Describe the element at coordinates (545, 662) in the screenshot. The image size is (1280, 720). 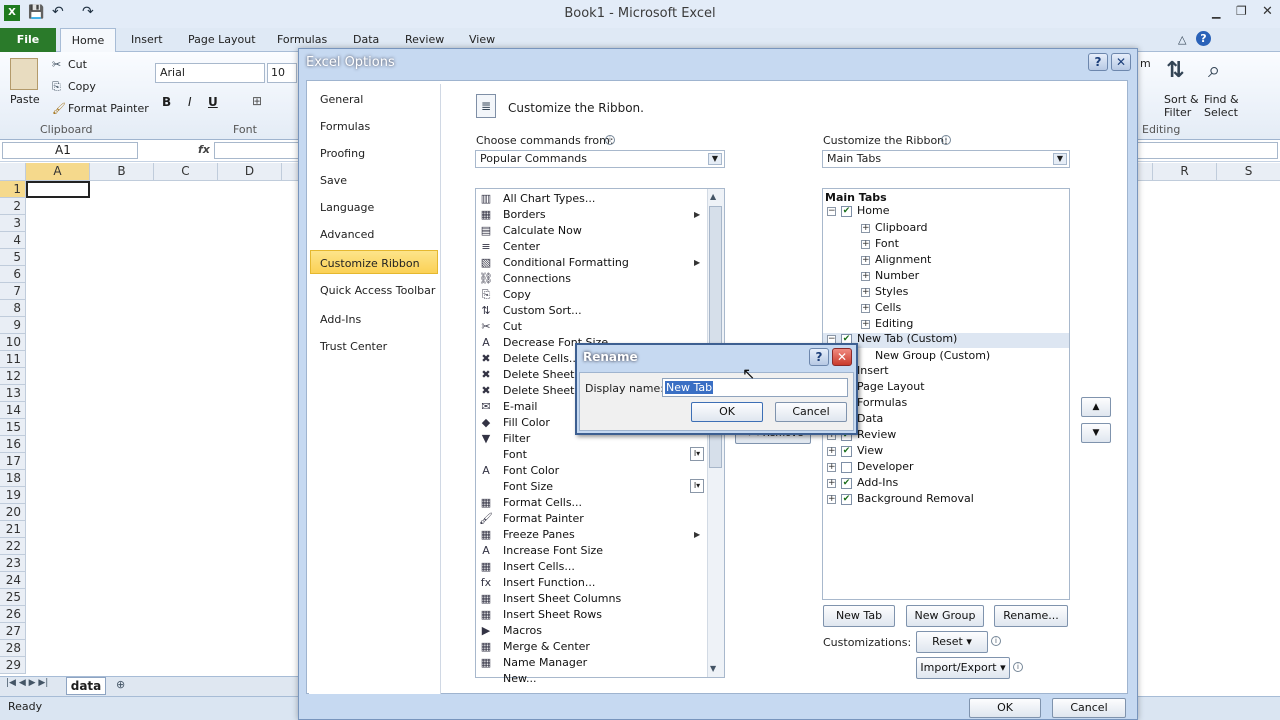
I see `command-item: Name Manager` at that location.